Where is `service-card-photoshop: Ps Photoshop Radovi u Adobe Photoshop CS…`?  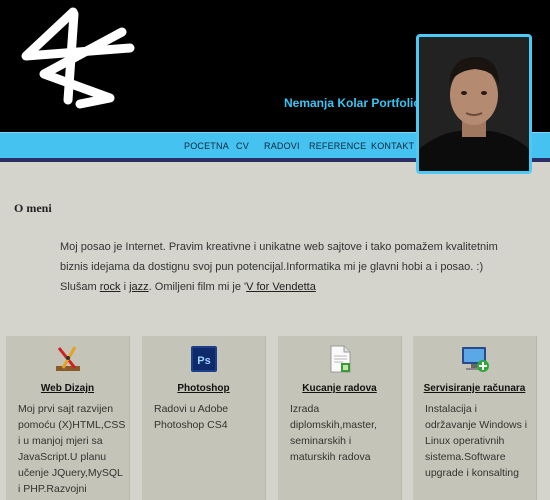 service-card-photoshop: Ps Photoshop Radovi u Adobe Photoshop CS… is located at coordinates (204, 418).